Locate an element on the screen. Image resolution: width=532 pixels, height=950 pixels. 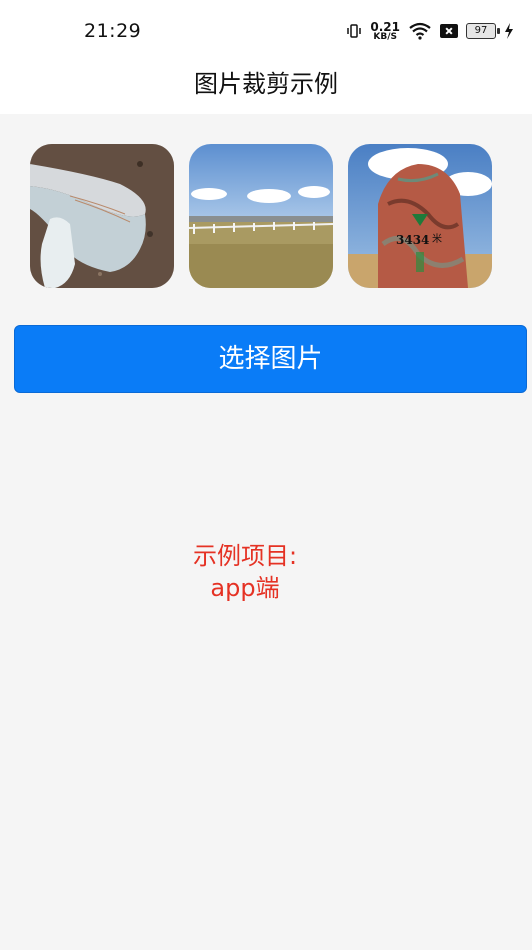
nav-bar: 图片裁剪示例 is located at coordinates (266, 88).